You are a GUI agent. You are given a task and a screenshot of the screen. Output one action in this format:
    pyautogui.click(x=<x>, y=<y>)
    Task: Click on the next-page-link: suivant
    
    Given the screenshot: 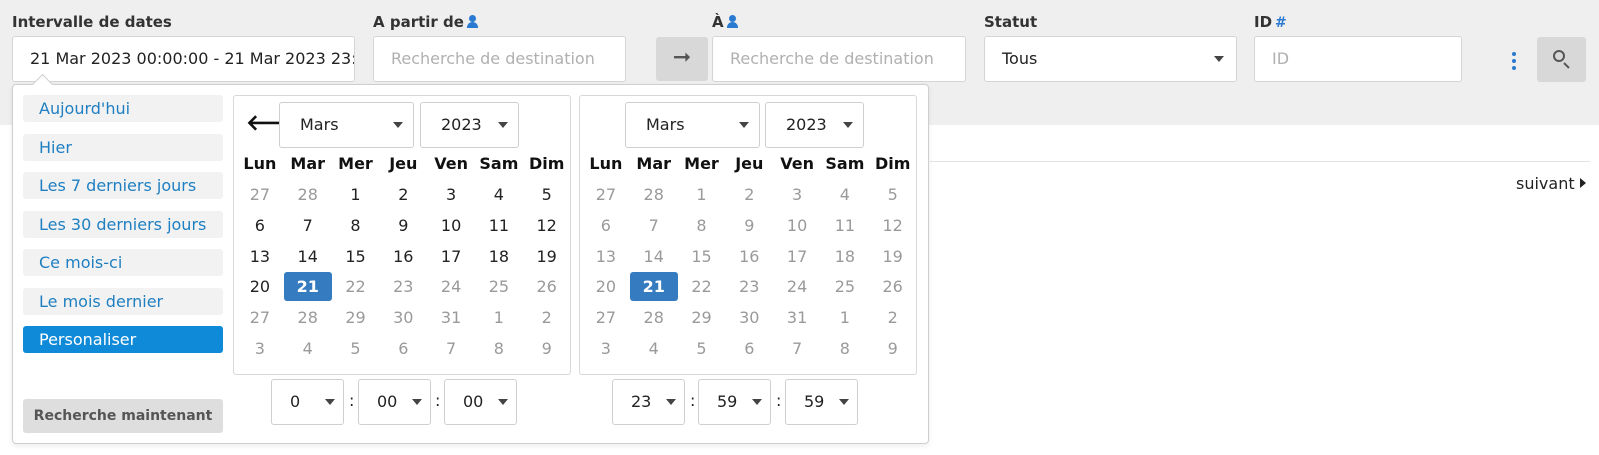 What is the action you would take?
    pyautogui.click(x=1551, y=183)
    